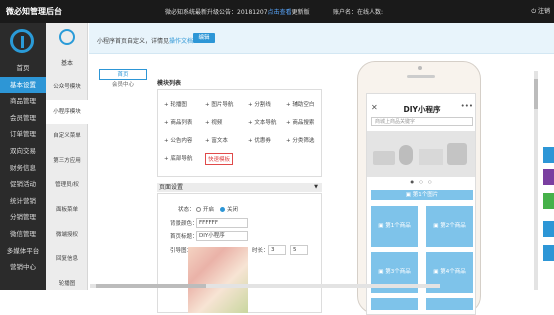  What do you see at coordinates (23, 118) in the screenshot?
I see `sidebar-item: 会员管理` at bounding box center [23, 118].